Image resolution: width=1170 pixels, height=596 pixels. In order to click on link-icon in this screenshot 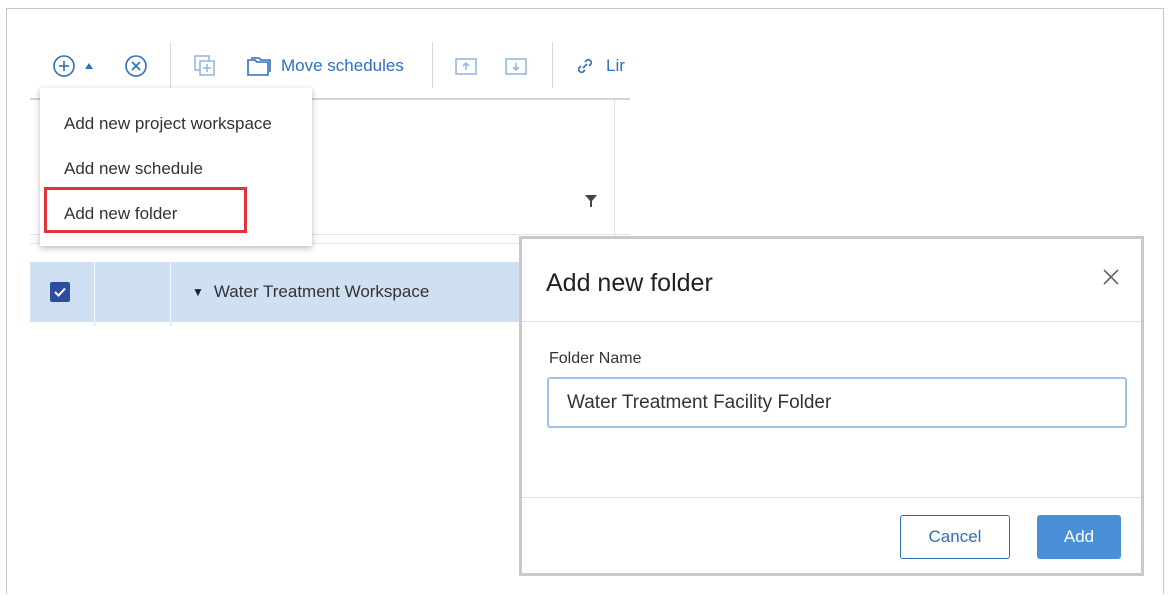, I will do `click(585, 66)`.